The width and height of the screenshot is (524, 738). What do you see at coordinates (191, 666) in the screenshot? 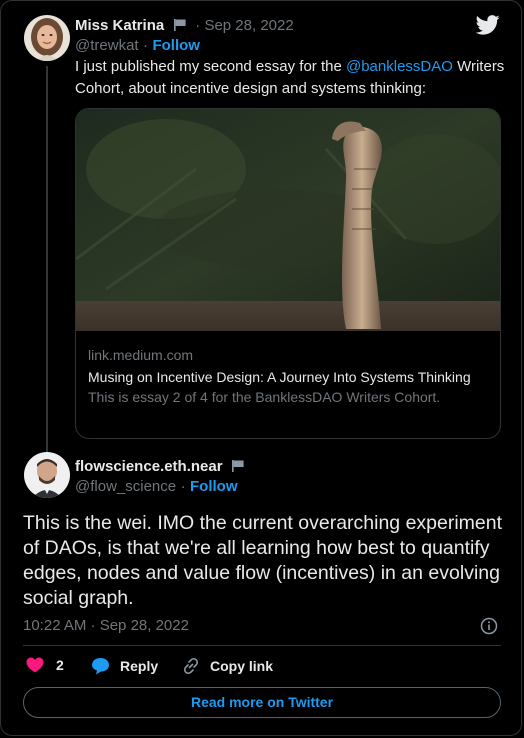
I see `link-icon` at bounding box center [191, 666].